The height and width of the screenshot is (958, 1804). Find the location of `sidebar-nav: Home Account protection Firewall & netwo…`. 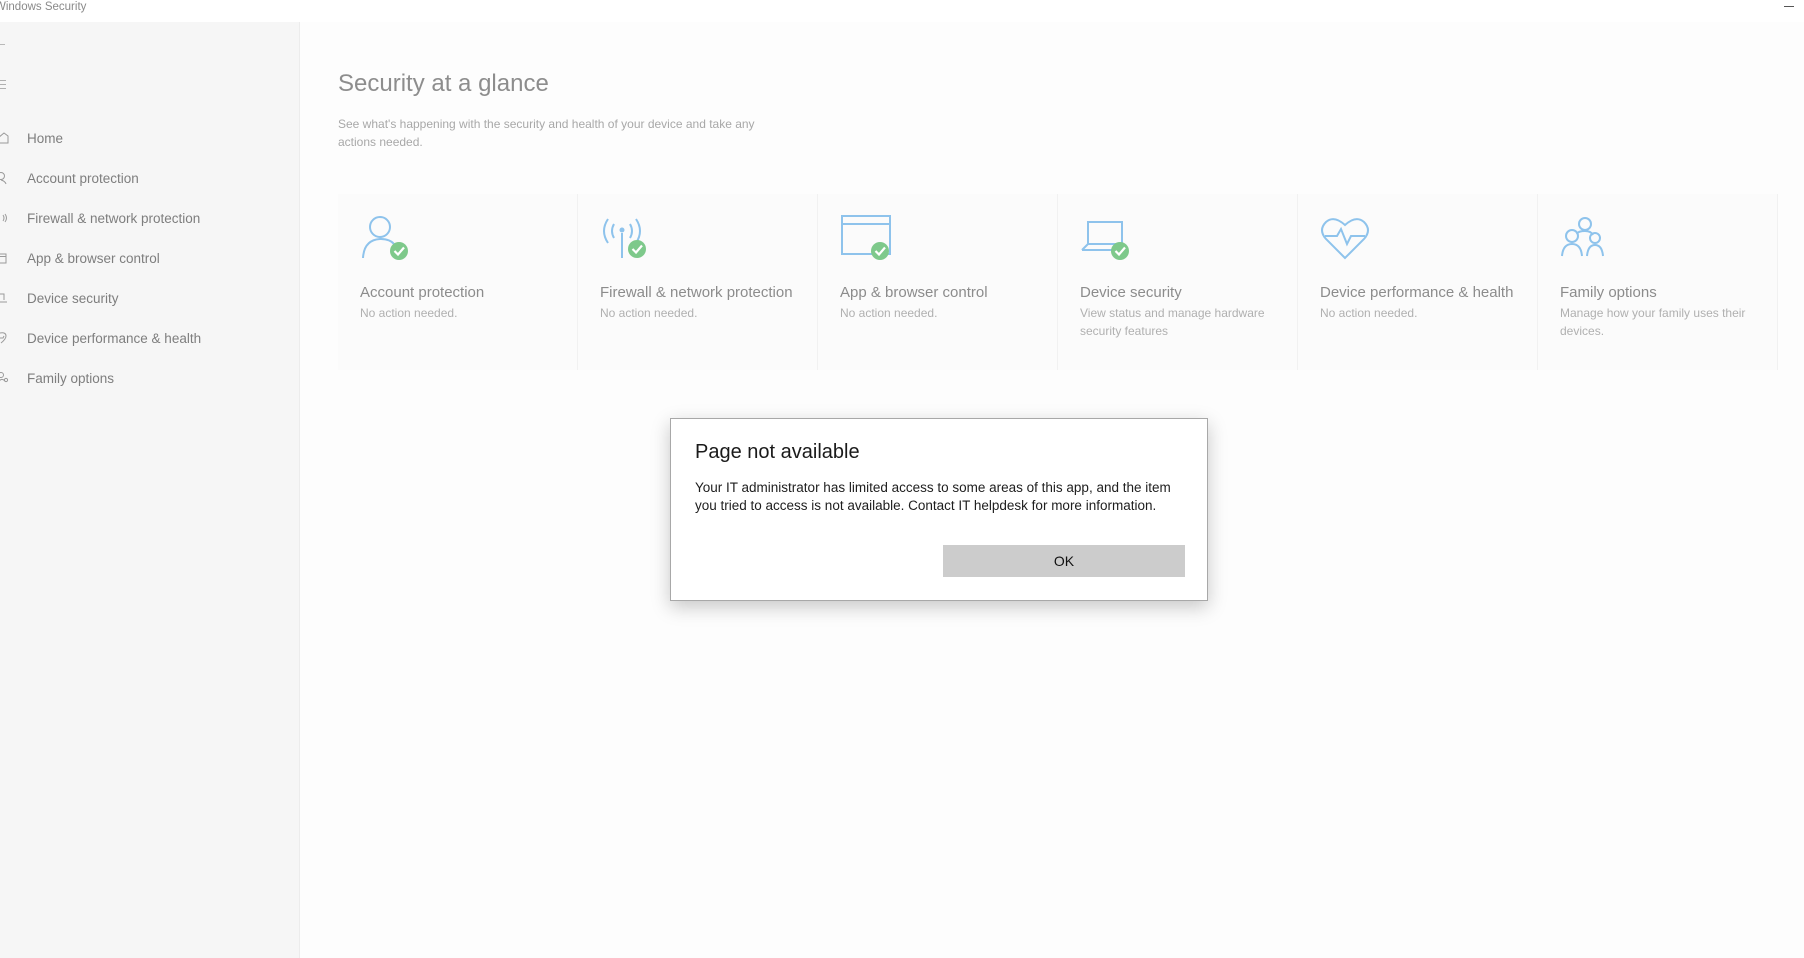

sidebar-nav: Home Account protection Firewall & netwo… is located at coordinates (150, 258).